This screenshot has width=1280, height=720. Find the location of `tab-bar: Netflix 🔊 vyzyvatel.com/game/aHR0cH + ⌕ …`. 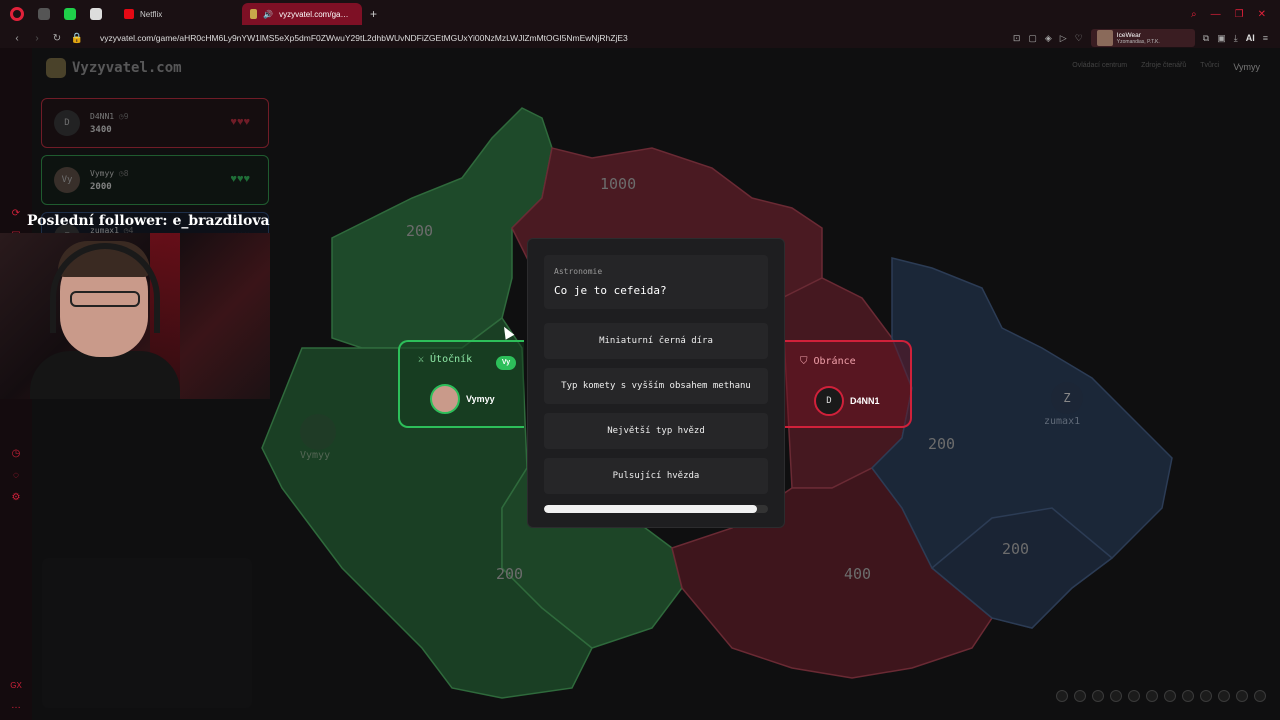

tab-bar: Netflix 🔊 vyzyvatel.com/game/aHR0cH + ⌕ … is located at coordinates (640, 14).